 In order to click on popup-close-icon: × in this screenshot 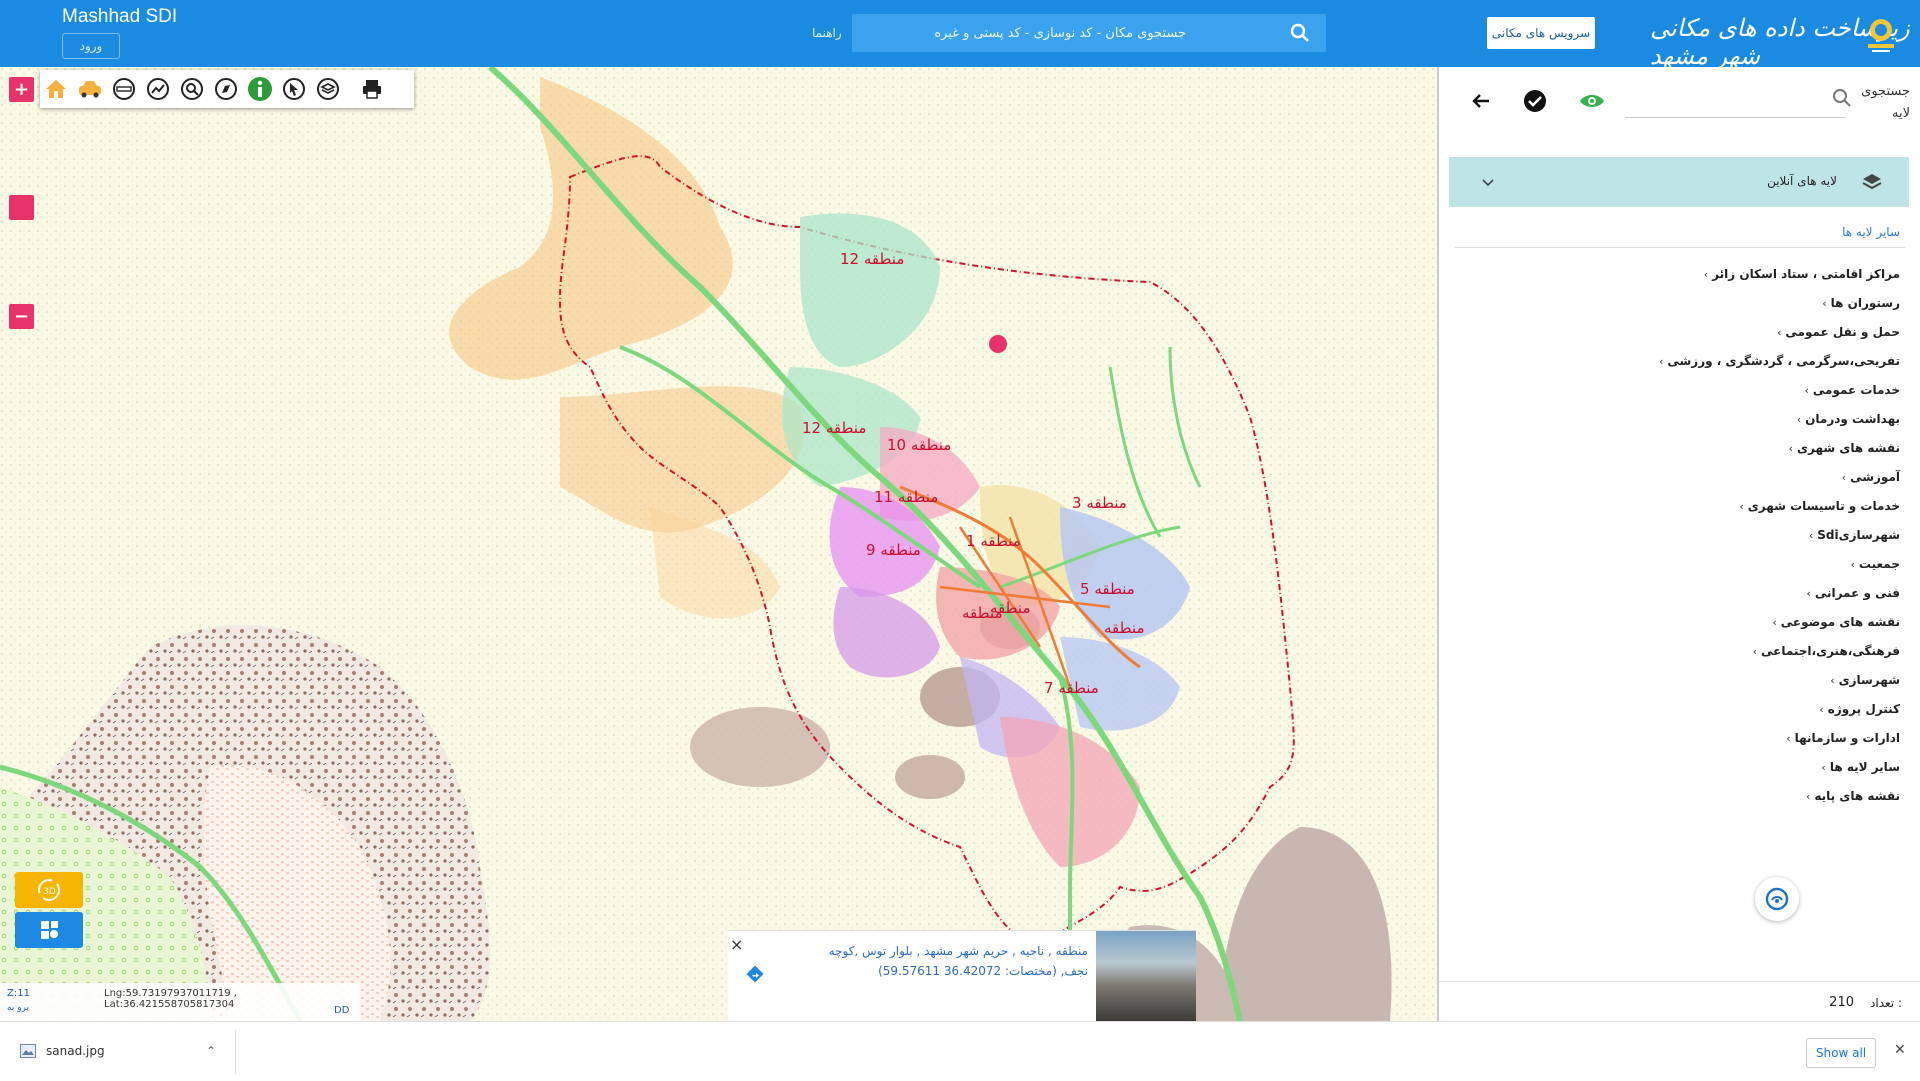, I will do `click(738, 944)`.